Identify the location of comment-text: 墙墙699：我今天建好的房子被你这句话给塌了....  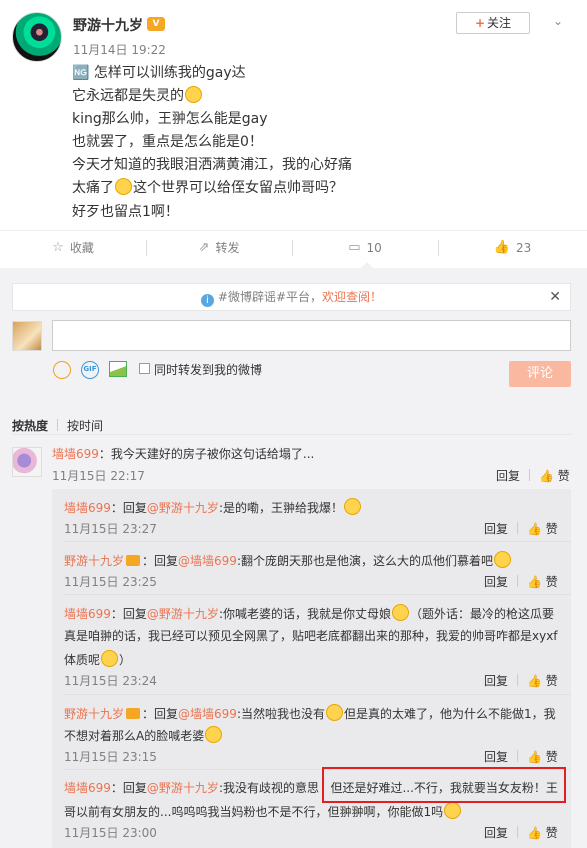
(183, 454).